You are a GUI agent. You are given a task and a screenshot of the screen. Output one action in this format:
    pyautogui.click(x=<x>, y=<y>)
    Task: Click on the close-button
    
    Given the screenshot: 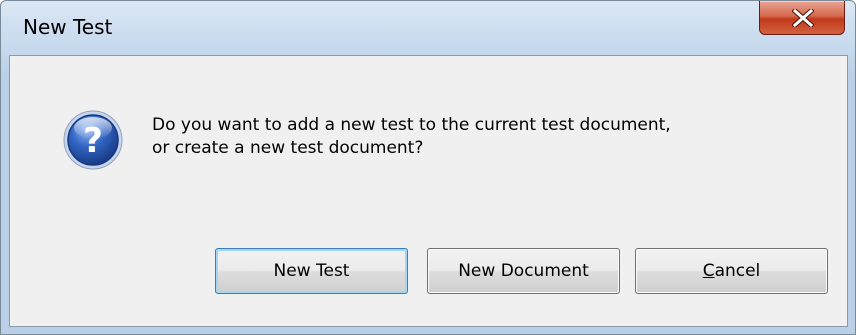 What is the action you would take?
    pyautogui.click(x=802, y=18)
    